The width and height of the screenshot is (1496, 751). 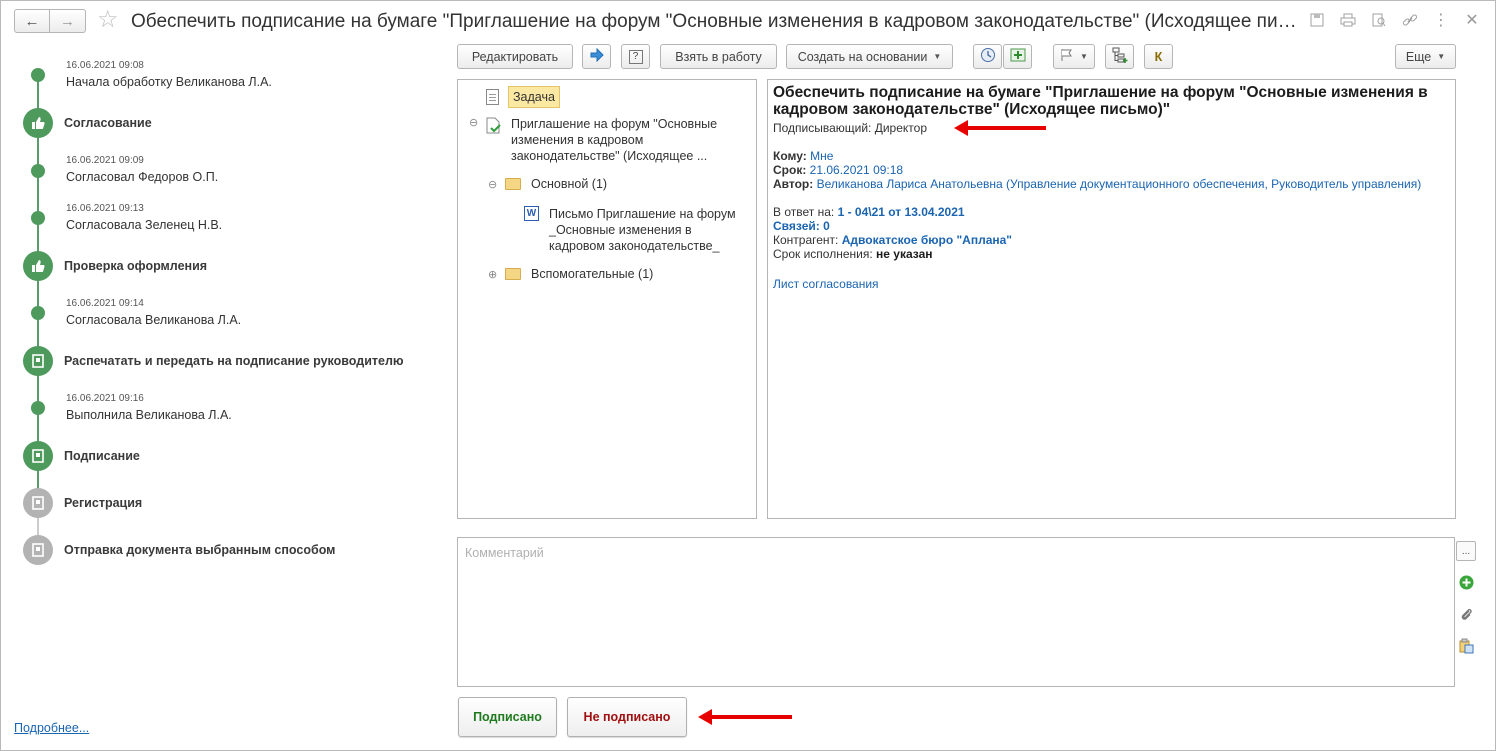 I want to click on event-text: Согласовала Зеленец Н.В., so click(x=144, y=225).